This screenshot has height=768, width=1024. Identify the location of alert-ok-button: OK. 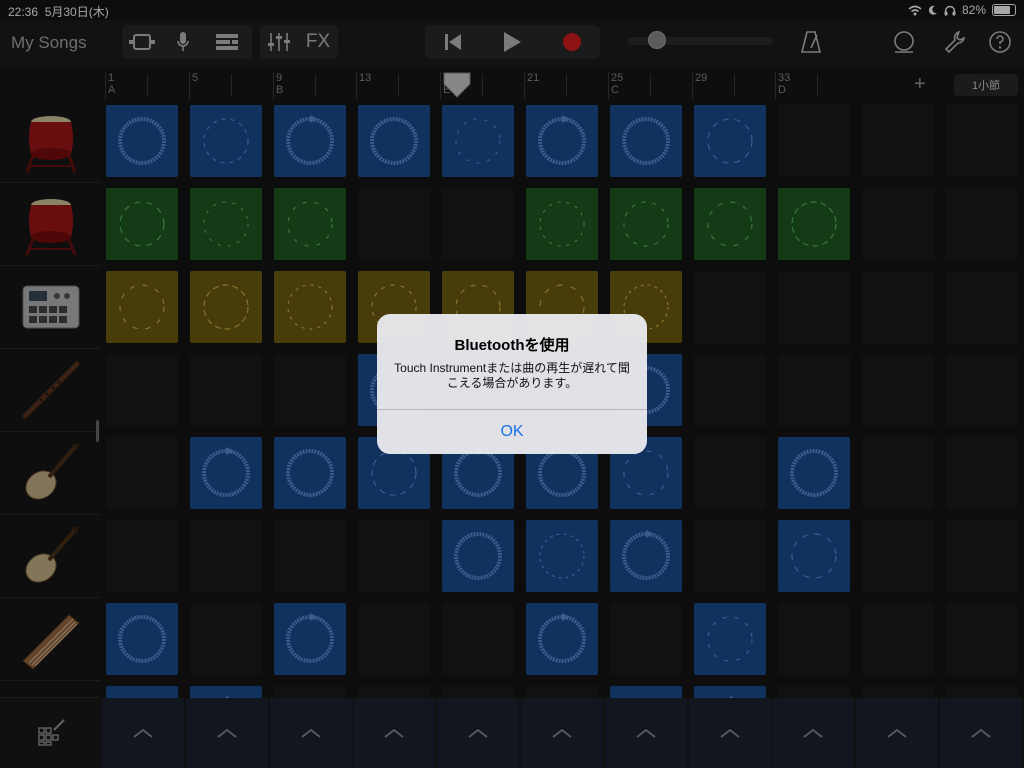
(512, 432).